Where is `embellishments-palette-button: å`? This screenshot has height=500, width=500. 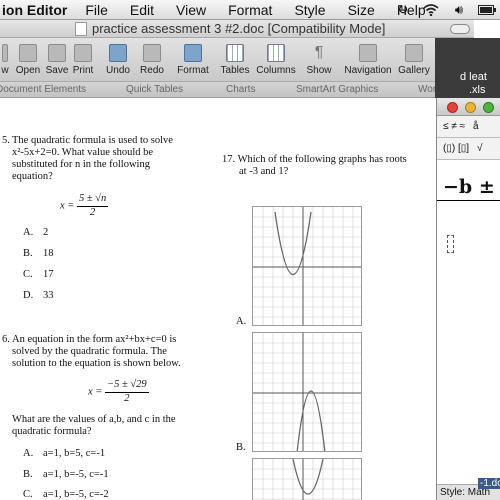
embellishments-palette-button: å is located at coordinates (476, 126).